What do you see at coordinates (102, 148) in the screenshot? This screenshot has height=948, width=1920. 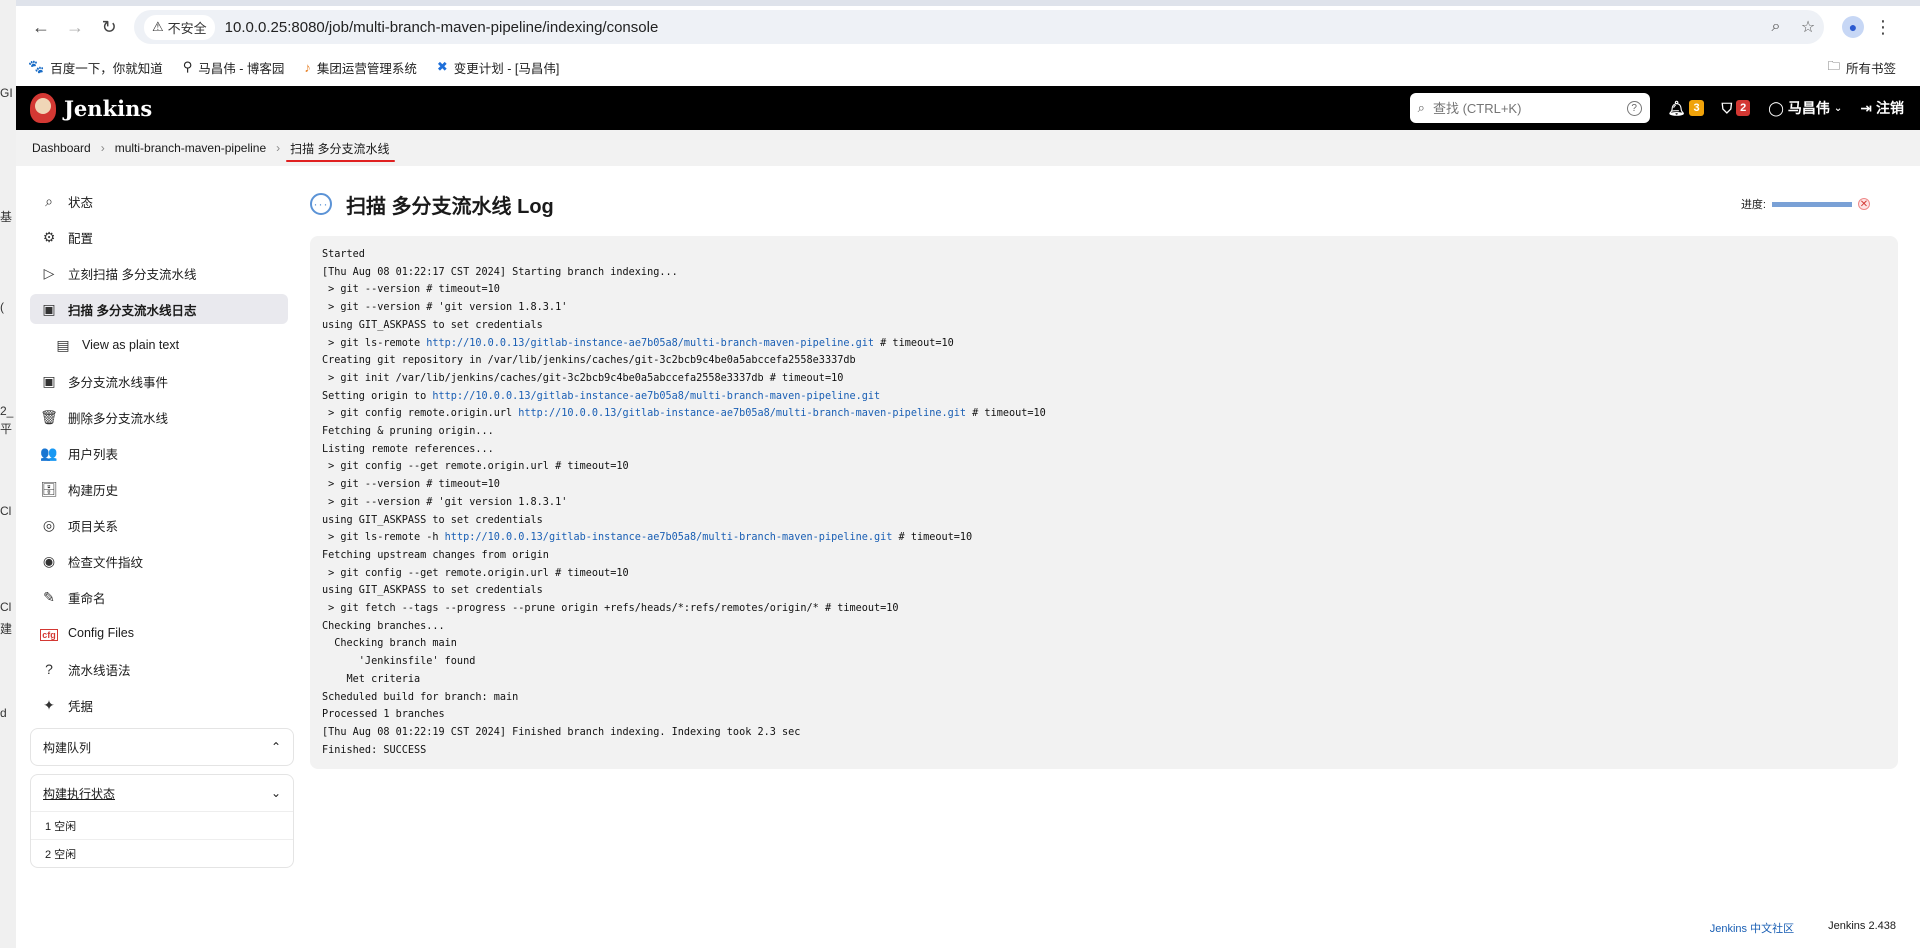 I see `chevron-right-icon: ›` at bounding box center [102, 148].